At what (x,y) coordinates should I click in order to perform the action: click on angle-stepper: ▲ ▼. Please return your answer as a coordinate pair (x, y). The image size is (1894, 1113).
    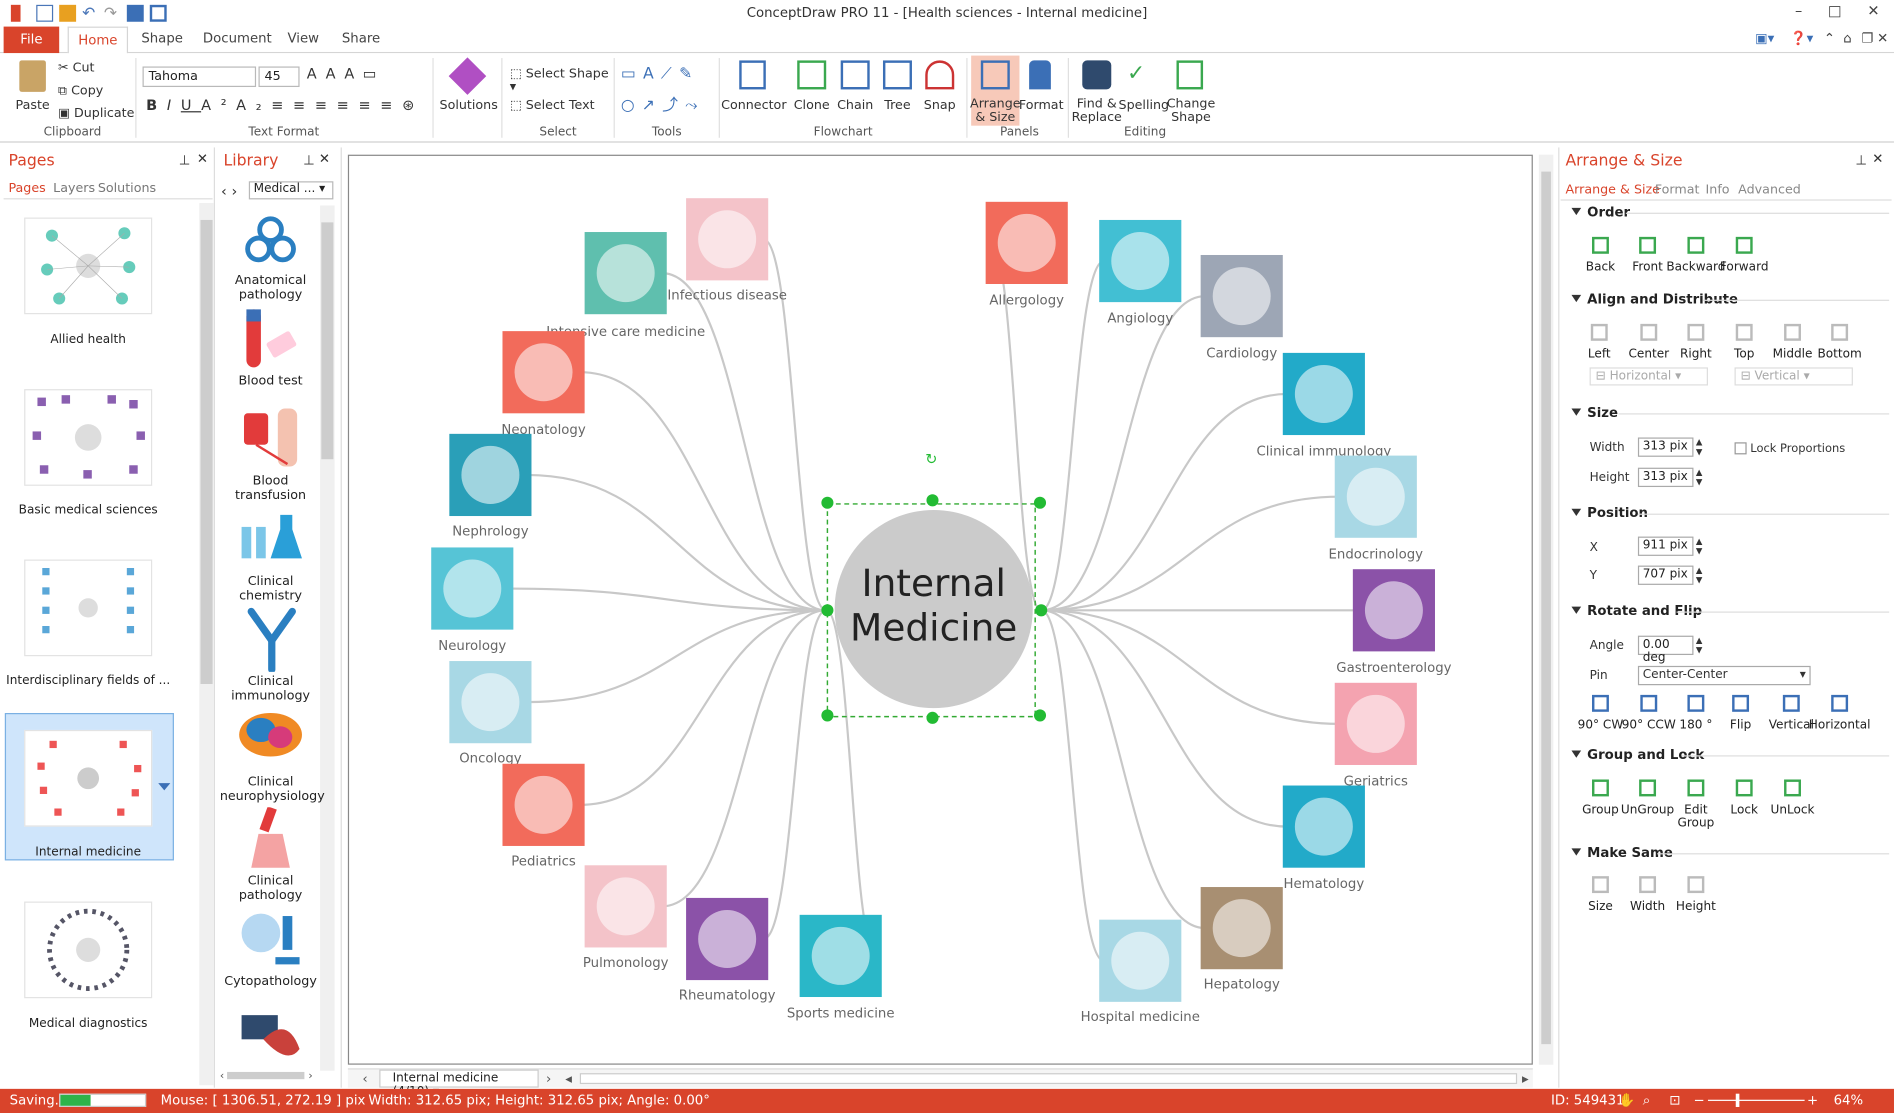
    Looking at the image, I should click on (1699, 645).